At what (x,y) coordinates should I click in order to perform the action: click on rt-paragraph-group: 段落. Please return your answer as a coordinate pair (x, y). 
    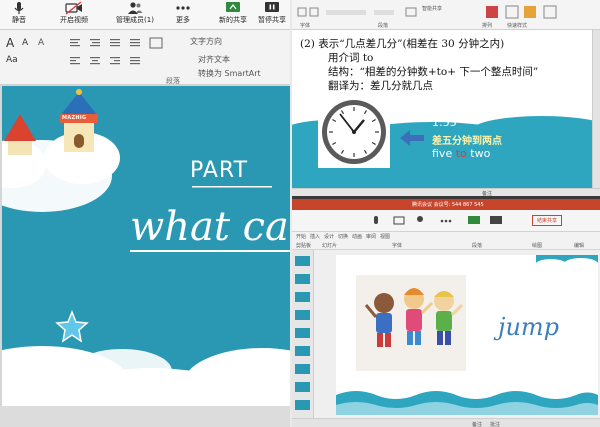
    Looking at the image, I should click on (383, 26).